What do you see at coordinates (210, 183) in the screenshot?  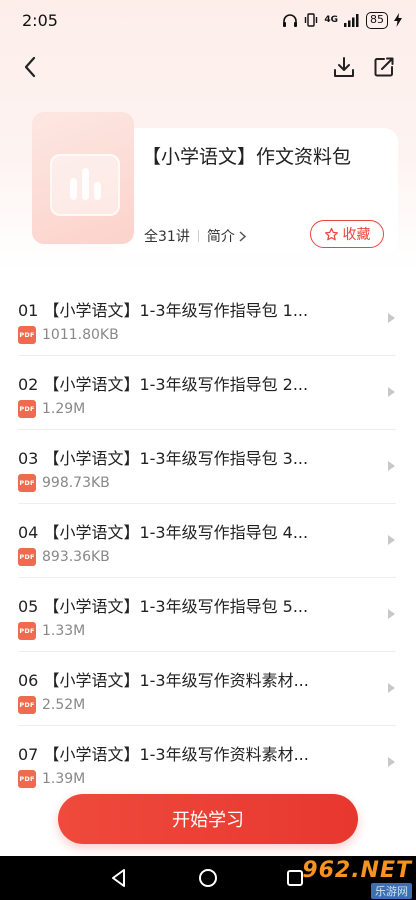 I see `course-header: 【小学语文】作文资料包 全31讲 简介 收藏` at bounding box center [210, 183].